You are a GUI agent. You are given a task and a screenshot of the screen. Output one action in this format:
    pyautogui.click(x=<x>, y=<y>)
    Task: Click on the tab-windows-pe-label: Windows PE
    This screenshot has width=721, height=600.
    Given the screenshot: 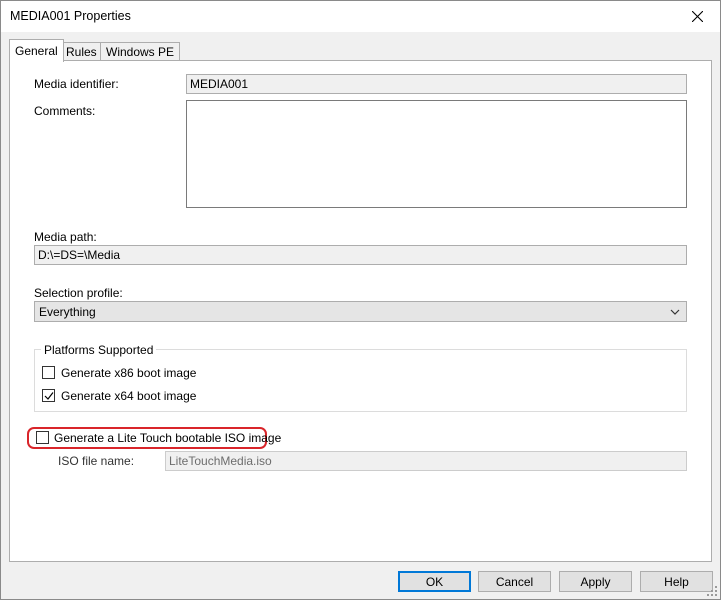 What is the action you would take?
    pyautogui.click(x=140, y=52)
    